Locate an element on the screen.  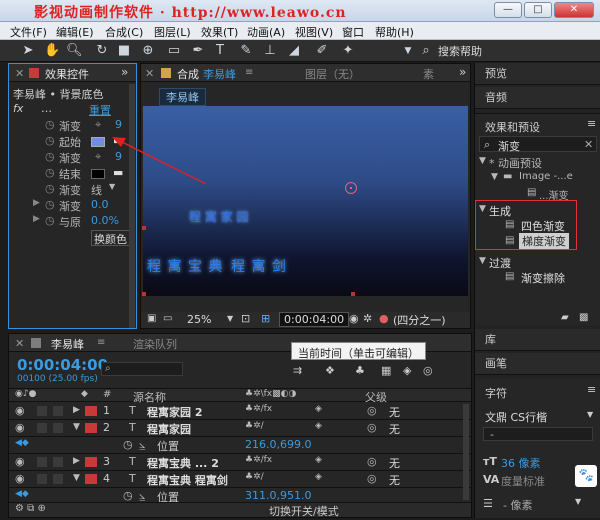
scrollbar is located at coordinates (132, 206).